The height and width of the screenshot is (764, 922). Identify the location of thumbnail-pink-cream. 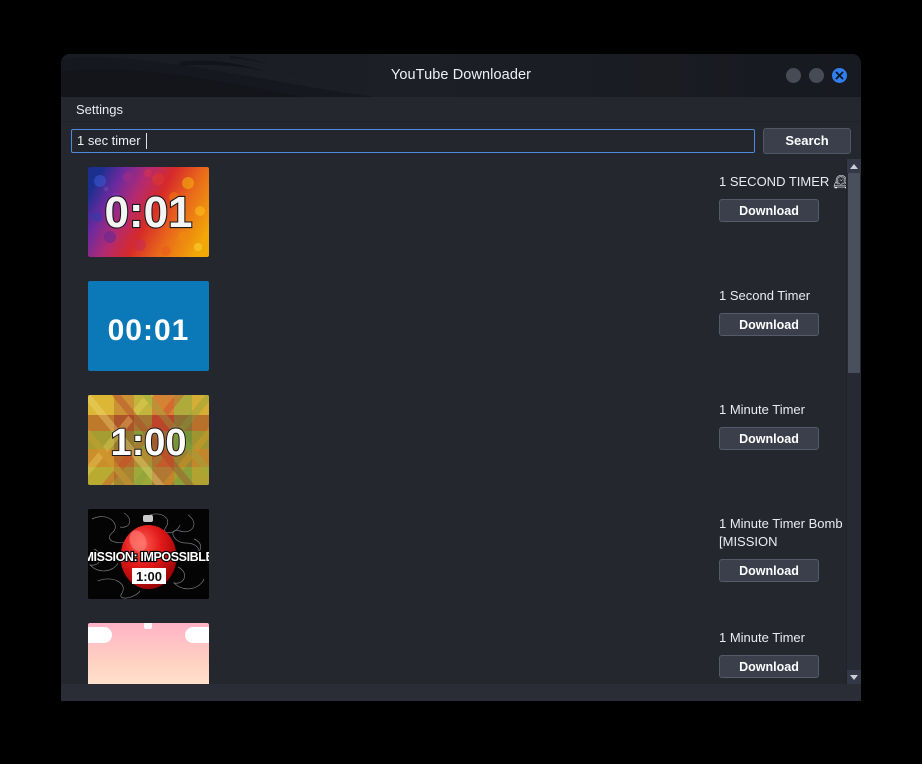
(148, 653).